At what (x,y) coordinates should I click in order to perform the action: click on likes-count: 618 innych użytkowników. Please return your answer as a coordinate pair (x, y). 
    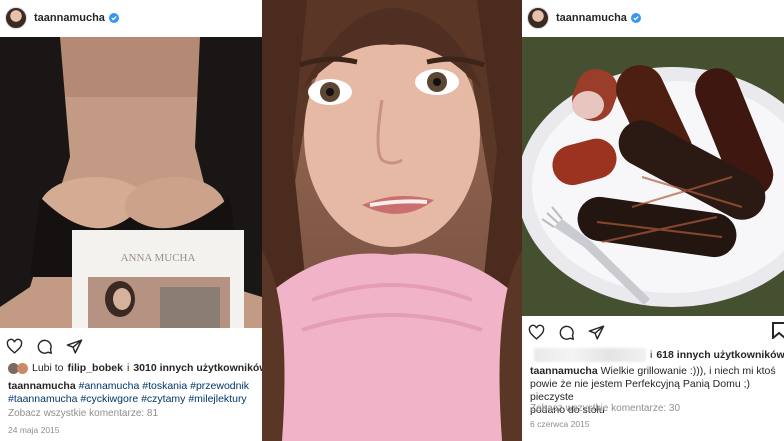
    Looking at the image, I should click on (720, 355).